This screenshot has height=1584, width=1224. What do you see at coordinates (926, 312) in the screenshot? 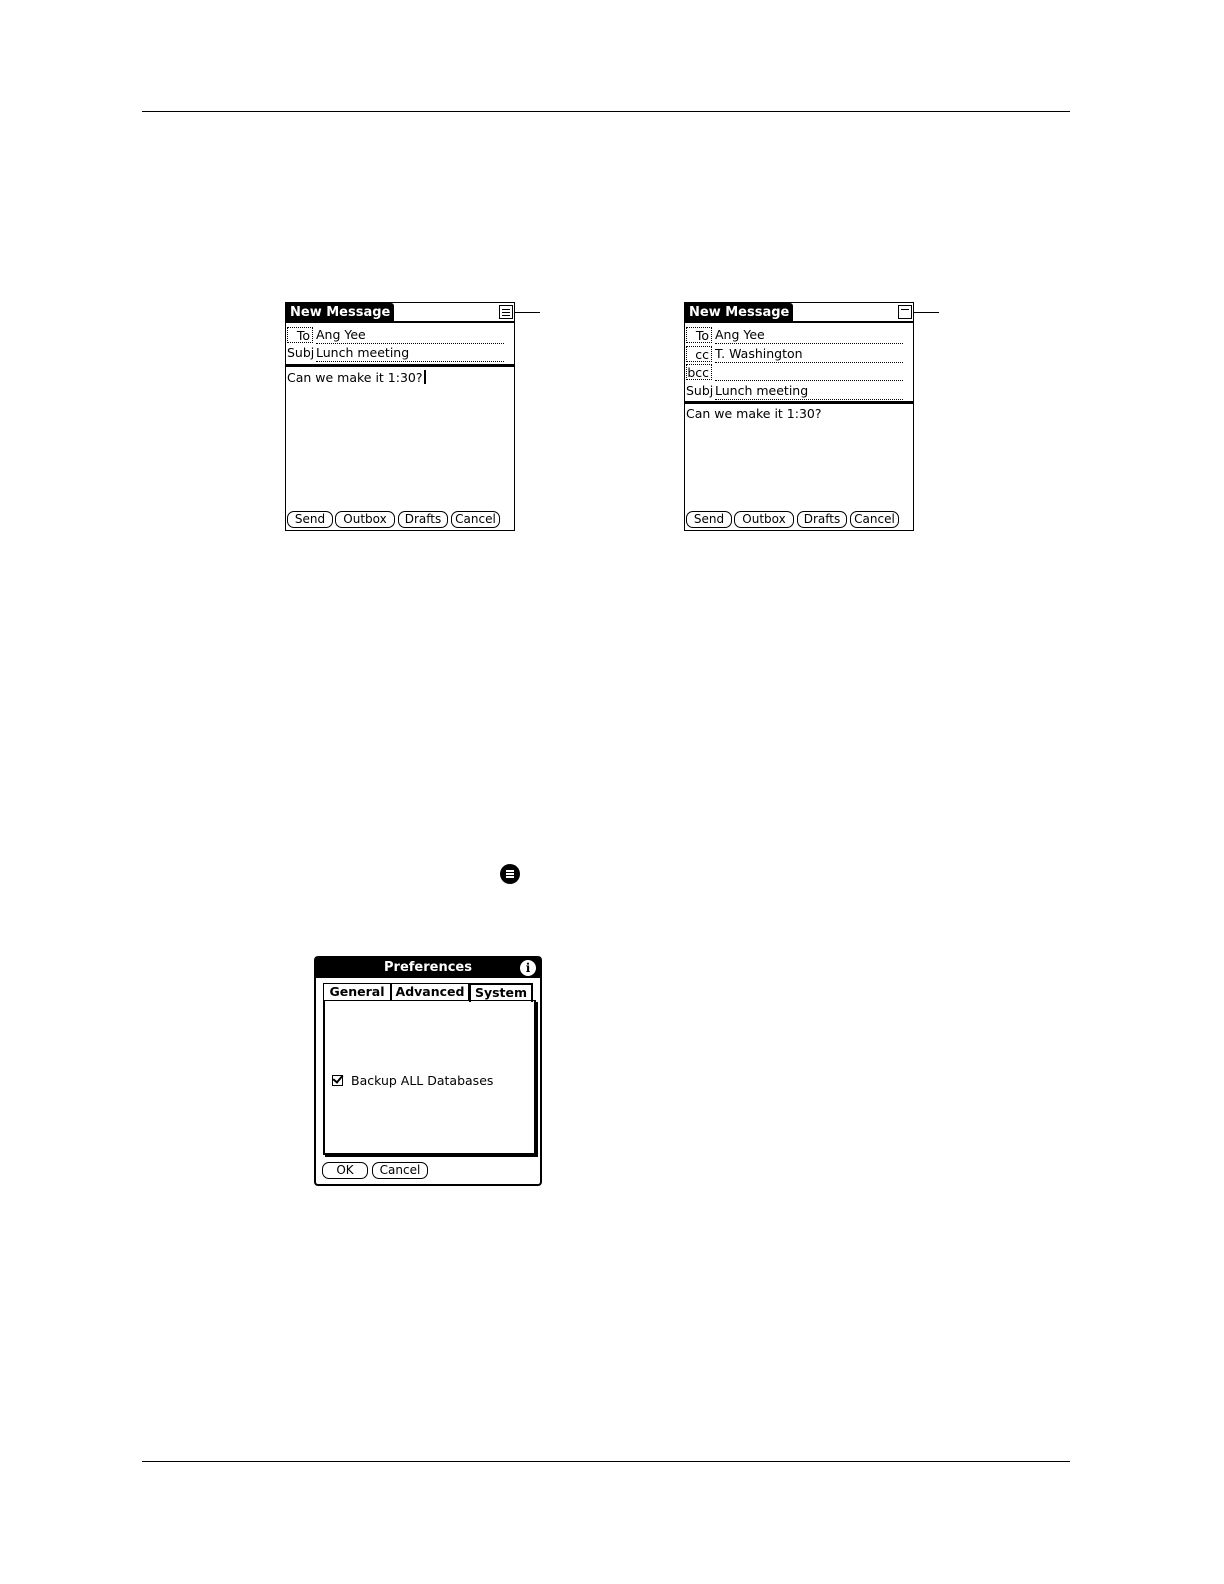
I see `callout-line-right` at bounding box center [926, 312].